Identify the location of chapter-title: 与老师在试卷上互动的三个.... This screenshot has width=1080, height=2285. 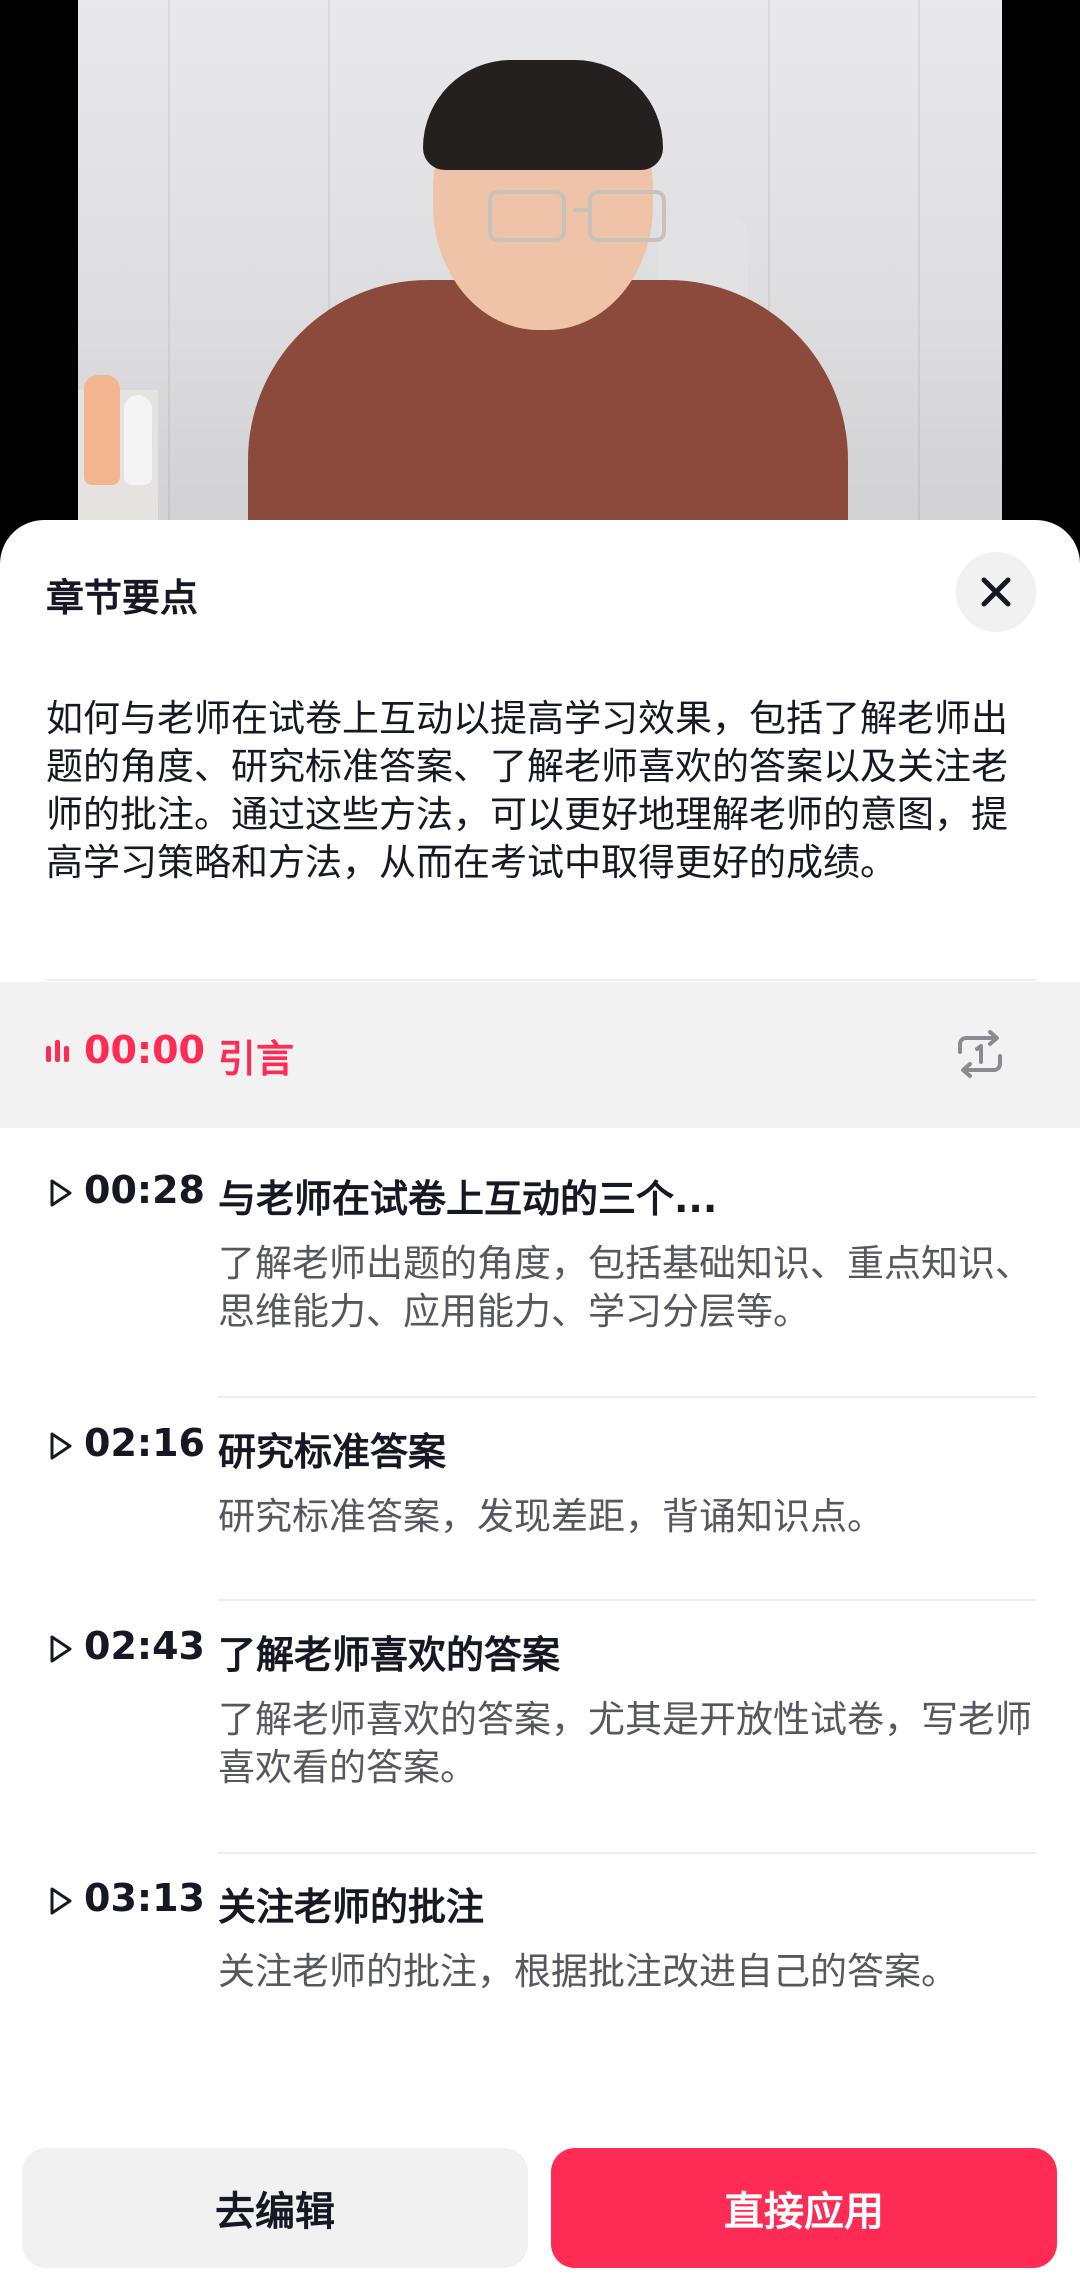
(468, 1199).